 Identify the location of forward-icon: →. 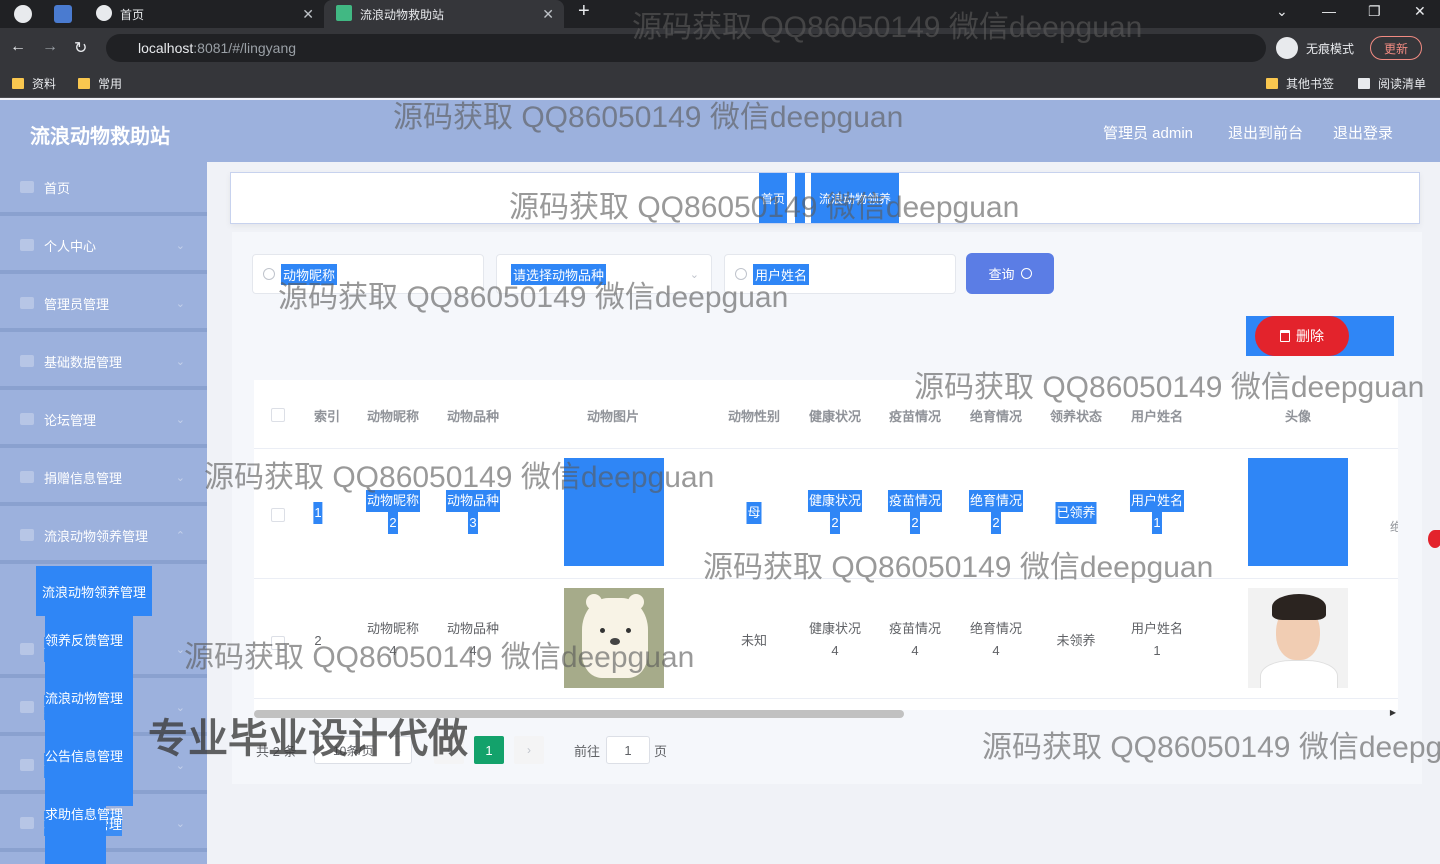
(50, 47).